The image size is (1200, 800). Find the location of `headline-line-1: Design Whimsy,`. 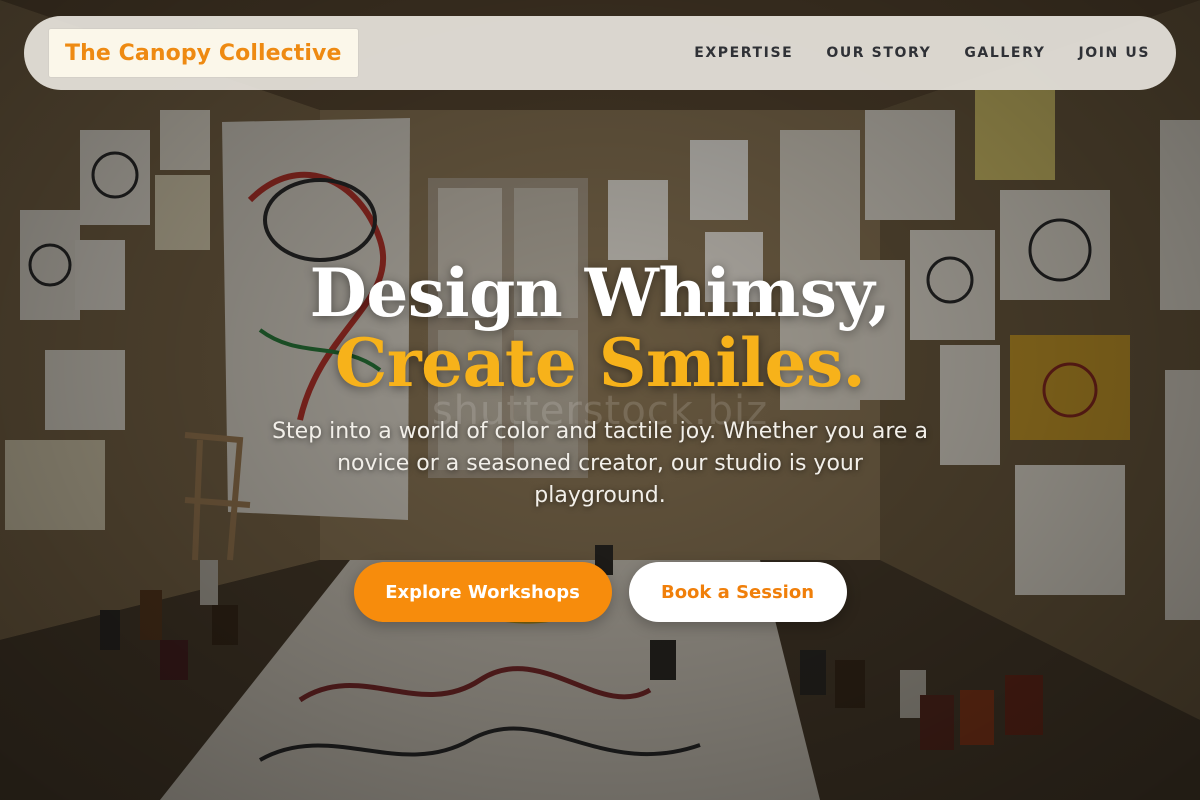

headline-line-1: Design Whimsy, is located at coordinates (600, 293).